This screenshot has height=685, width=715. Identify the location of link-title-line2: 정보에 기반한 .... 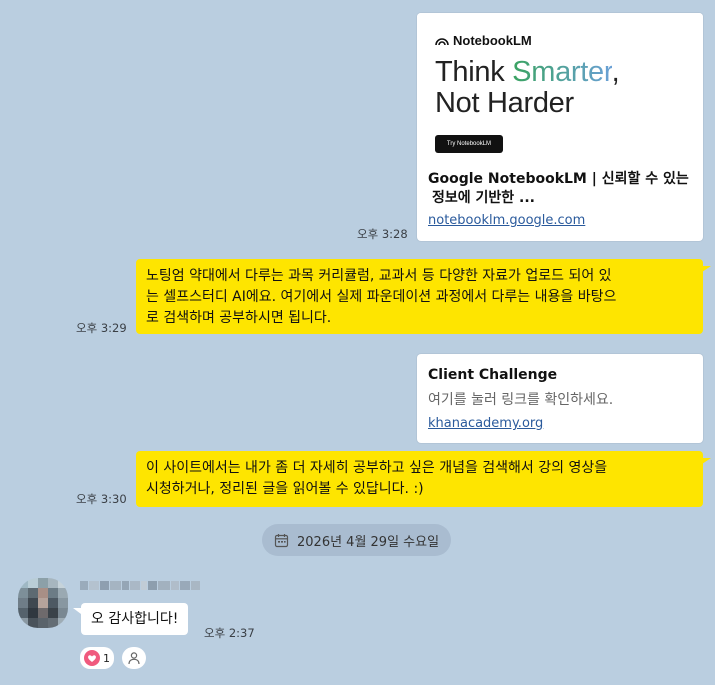
(483, 198).